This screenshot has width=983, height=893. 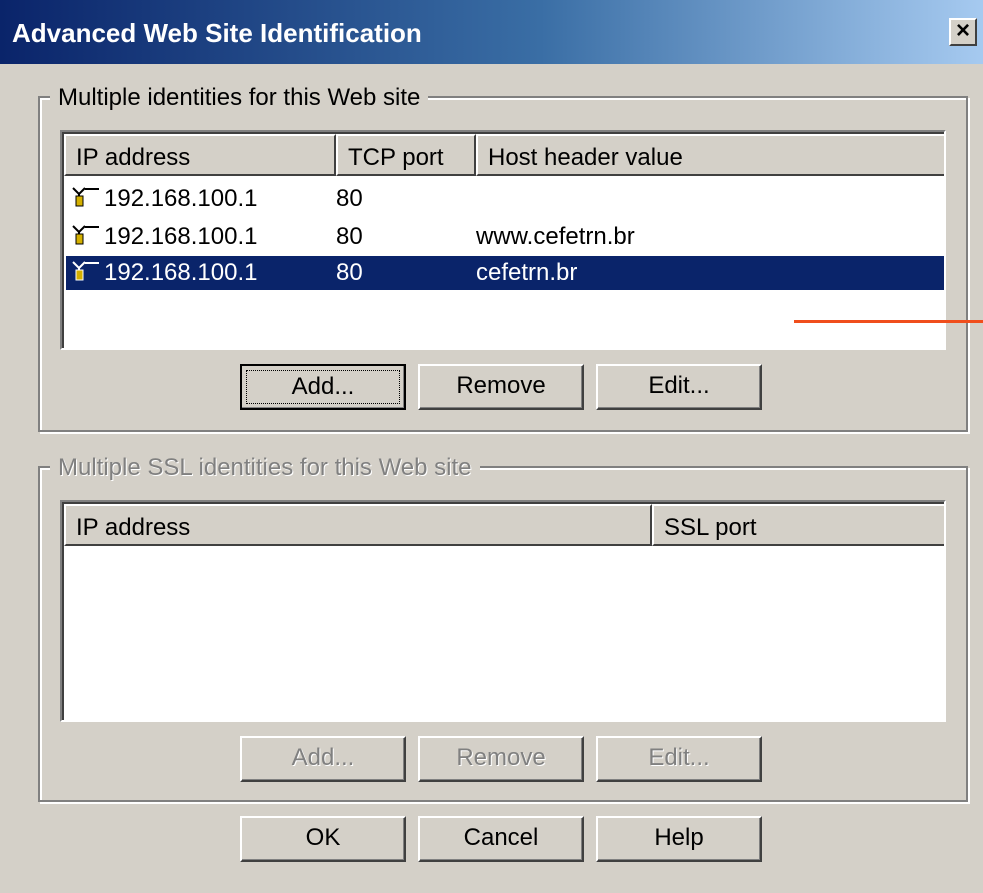 I want to click on ssl-remove-button: Remove, so click(x=501, y=759).